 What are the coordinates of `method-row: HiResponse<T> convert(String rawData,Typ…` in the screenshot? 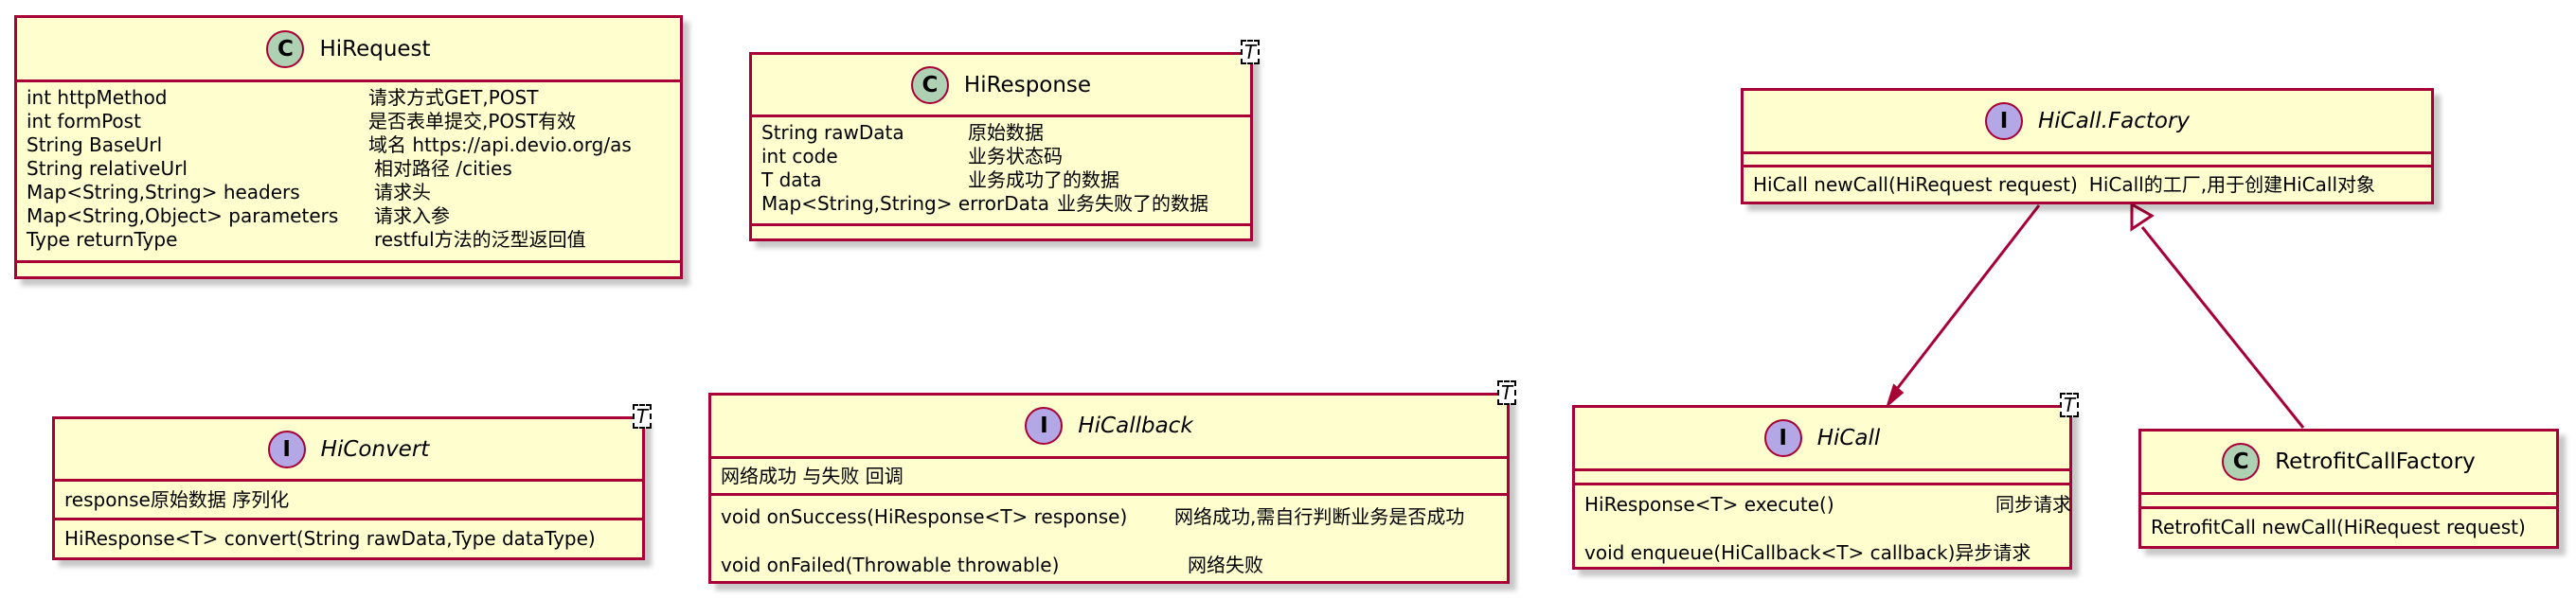 It's located at (348, 539).